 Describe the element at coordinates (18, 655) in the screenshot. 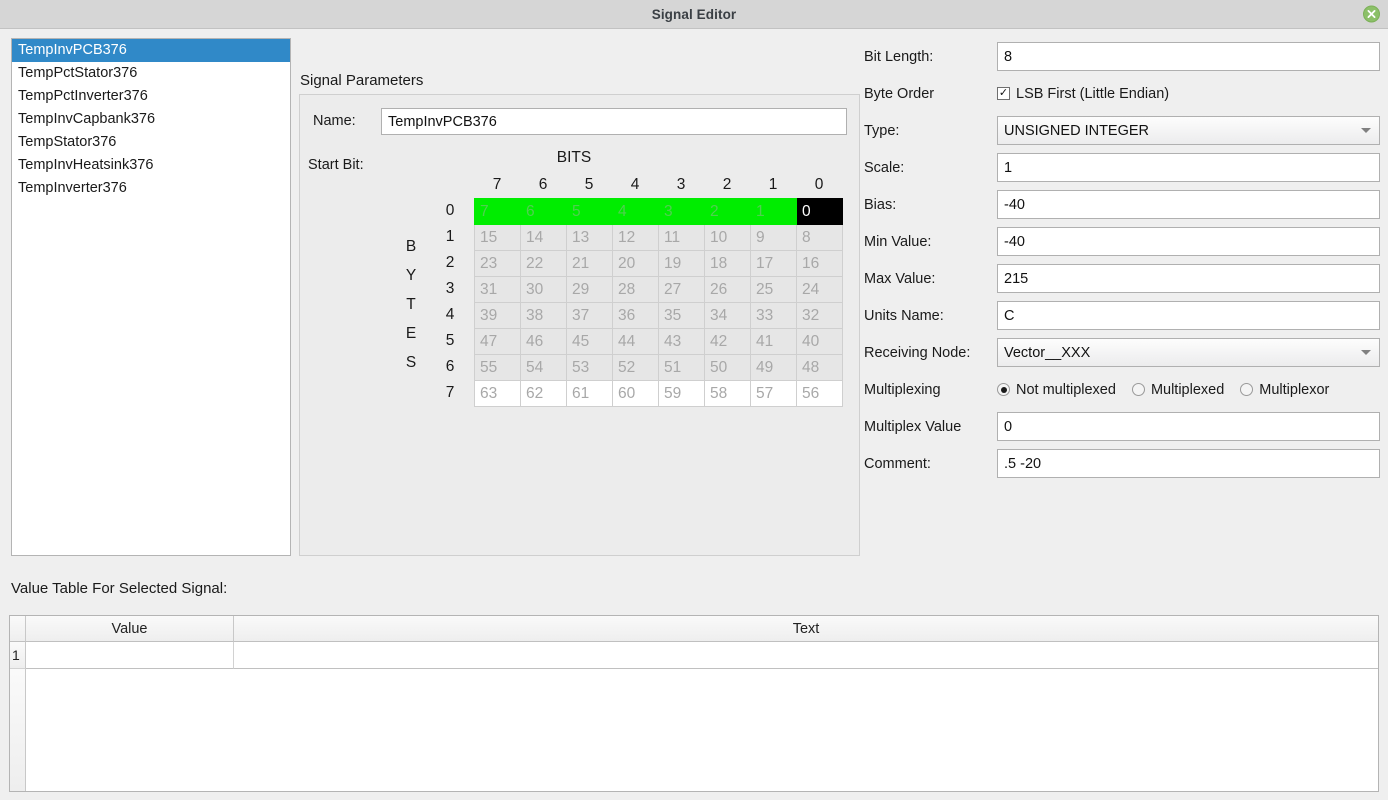

I see `row-header: 1` at that location.